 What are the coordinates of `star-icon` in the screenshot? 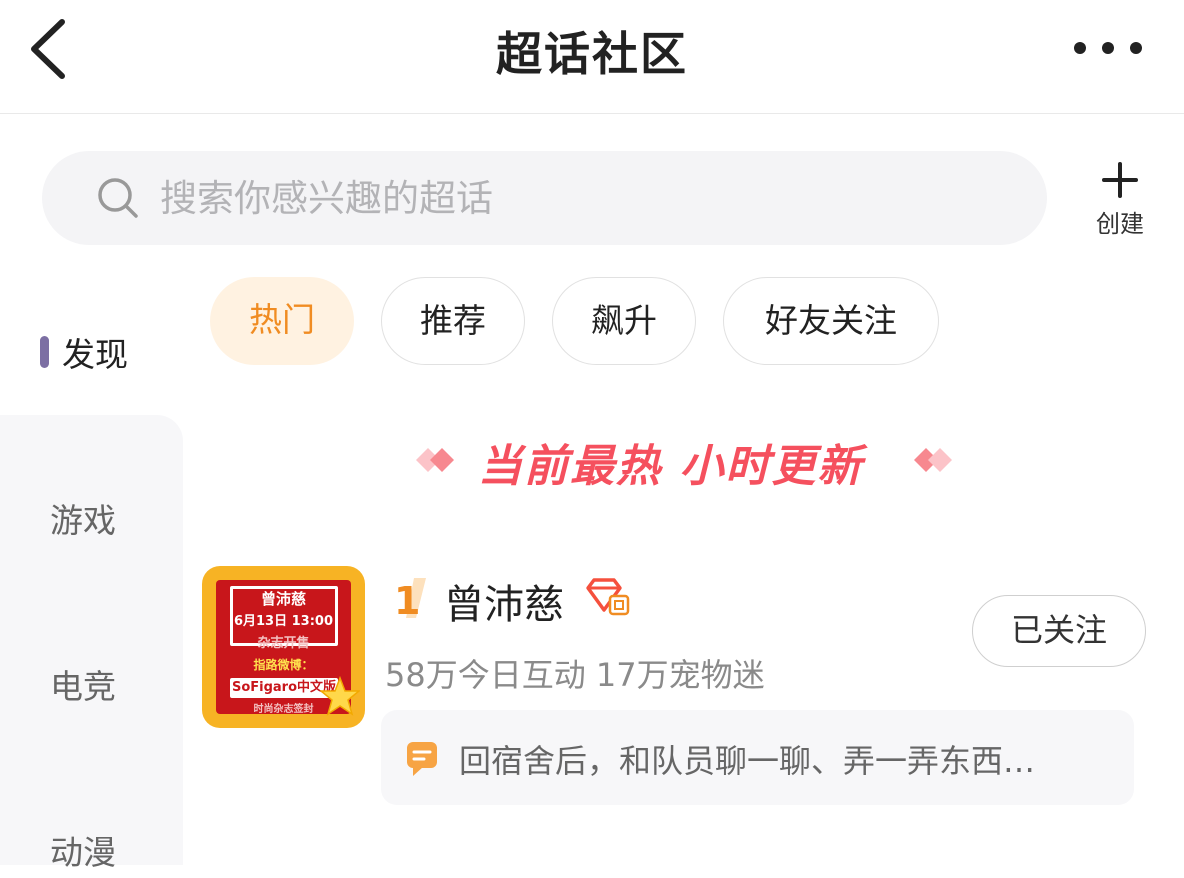 It's located at (340, 696).